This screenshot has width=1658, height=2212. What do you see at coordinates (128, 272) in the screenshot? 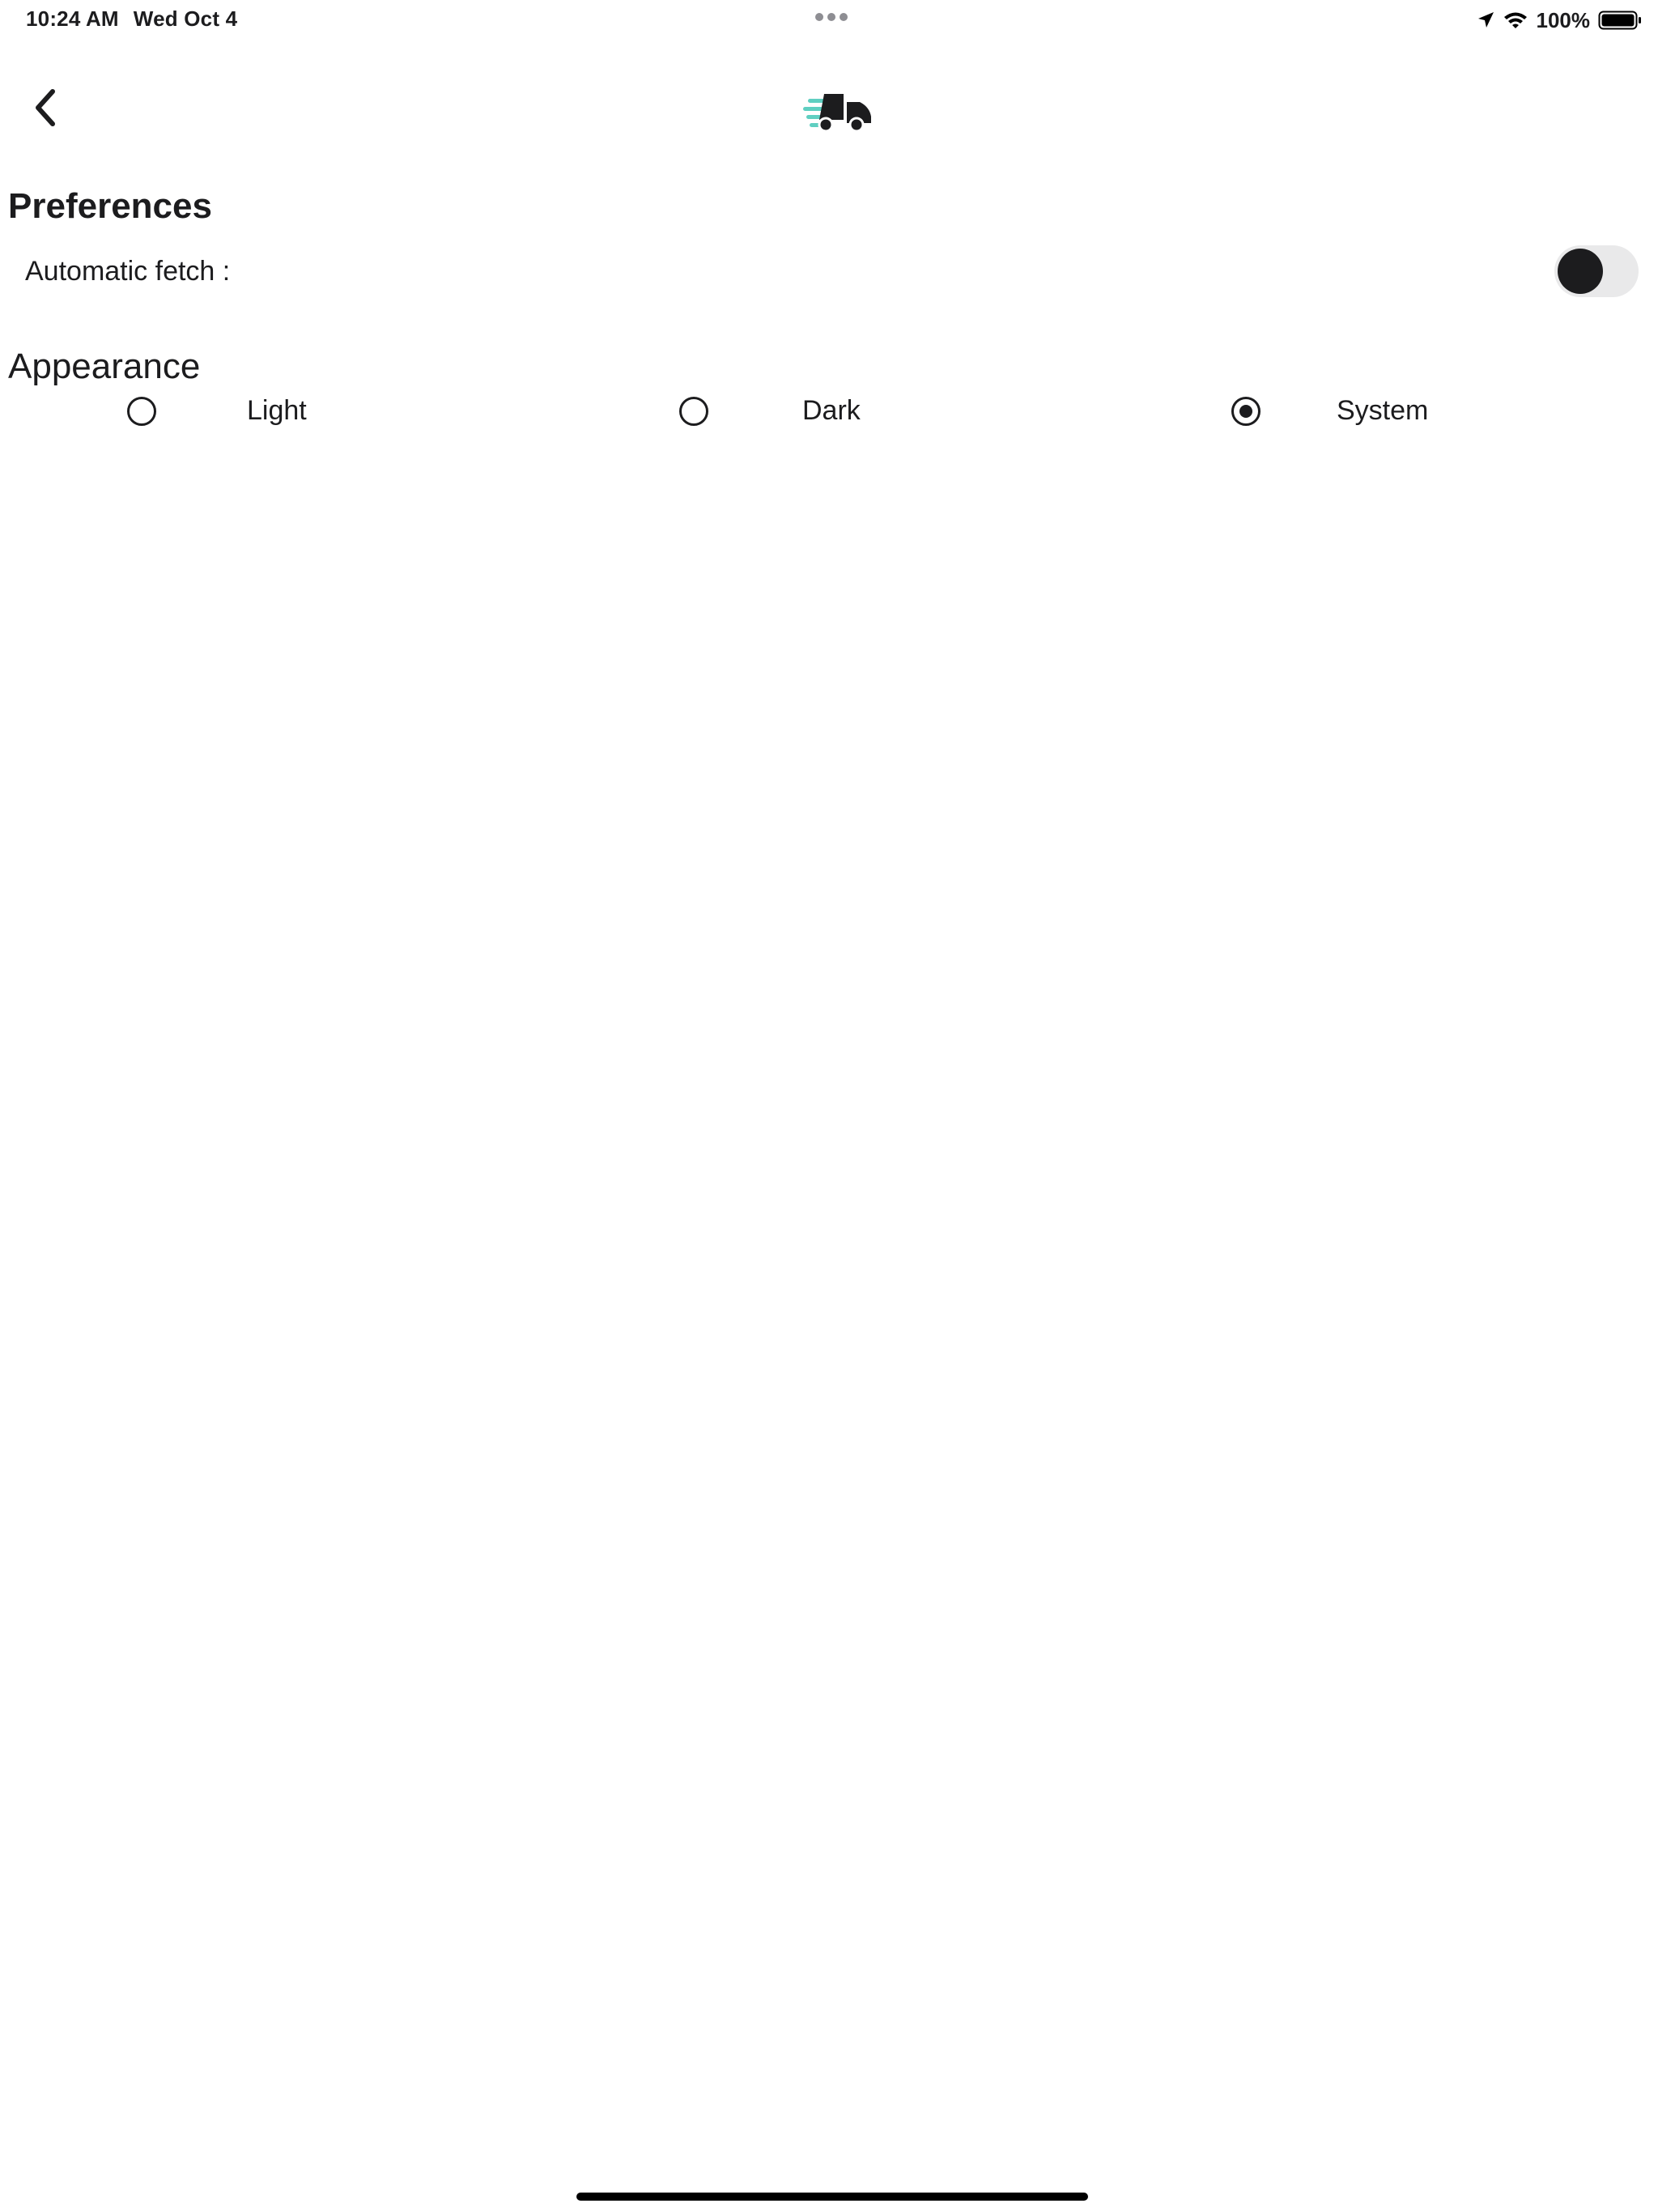
I see `automatic-fetch-label: Automatic fetch :` at bounding box center [128, 272].